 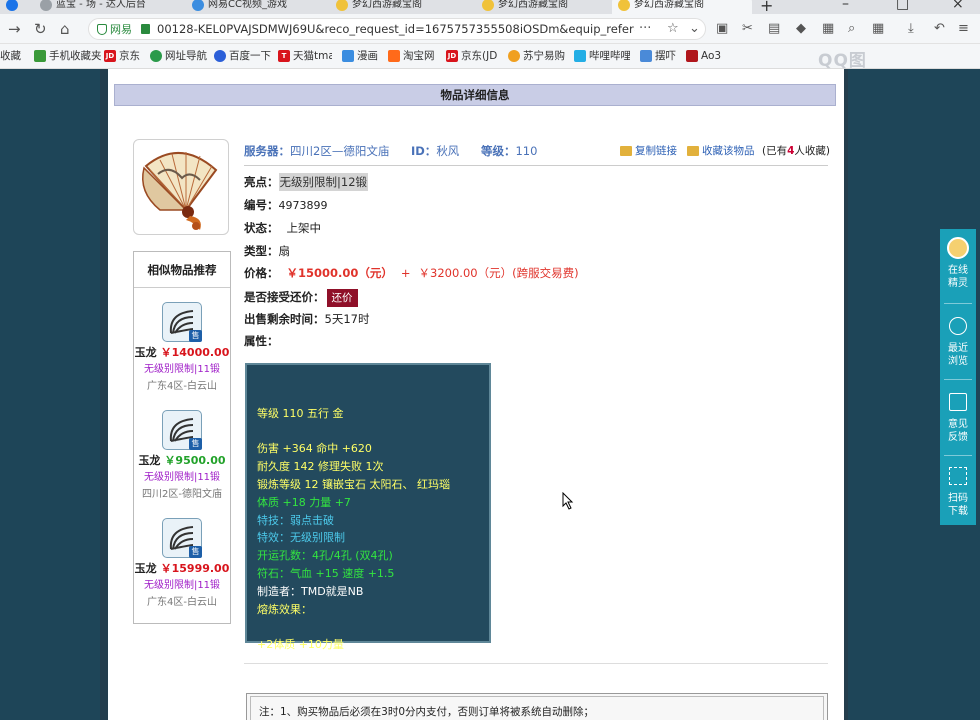 What do you see at coordinates (295, 520) in the screenshot?
I see `attribute-line: 特技：弱点击破` at bounding box center [295, 520].